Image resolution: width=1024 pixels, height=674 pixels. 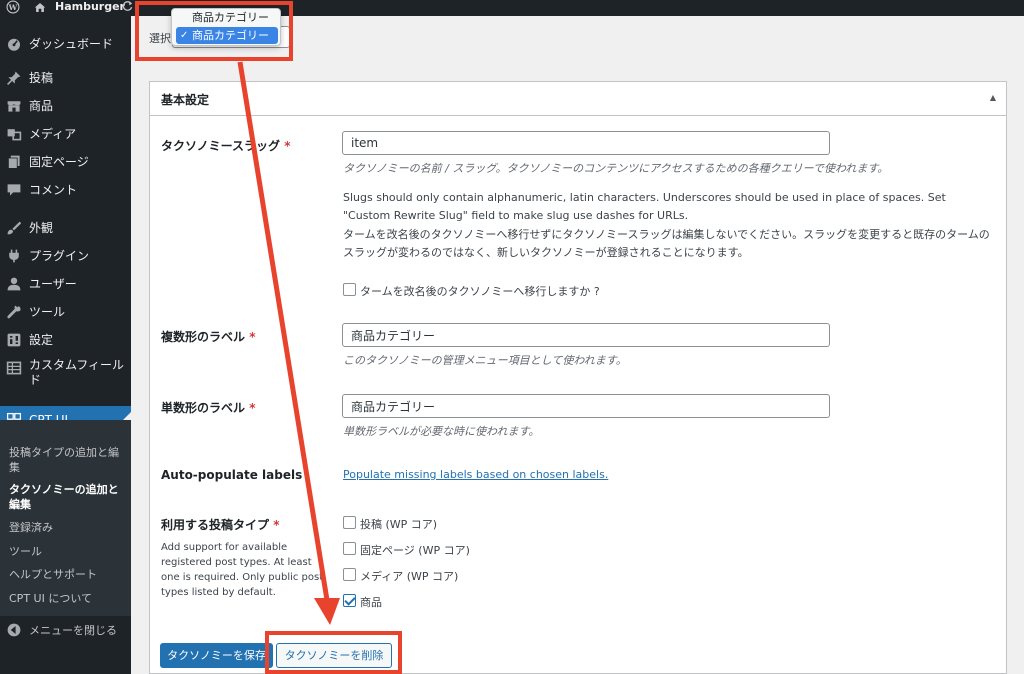 I want to click on post-type-checkbox, so click(x=349, y=522).